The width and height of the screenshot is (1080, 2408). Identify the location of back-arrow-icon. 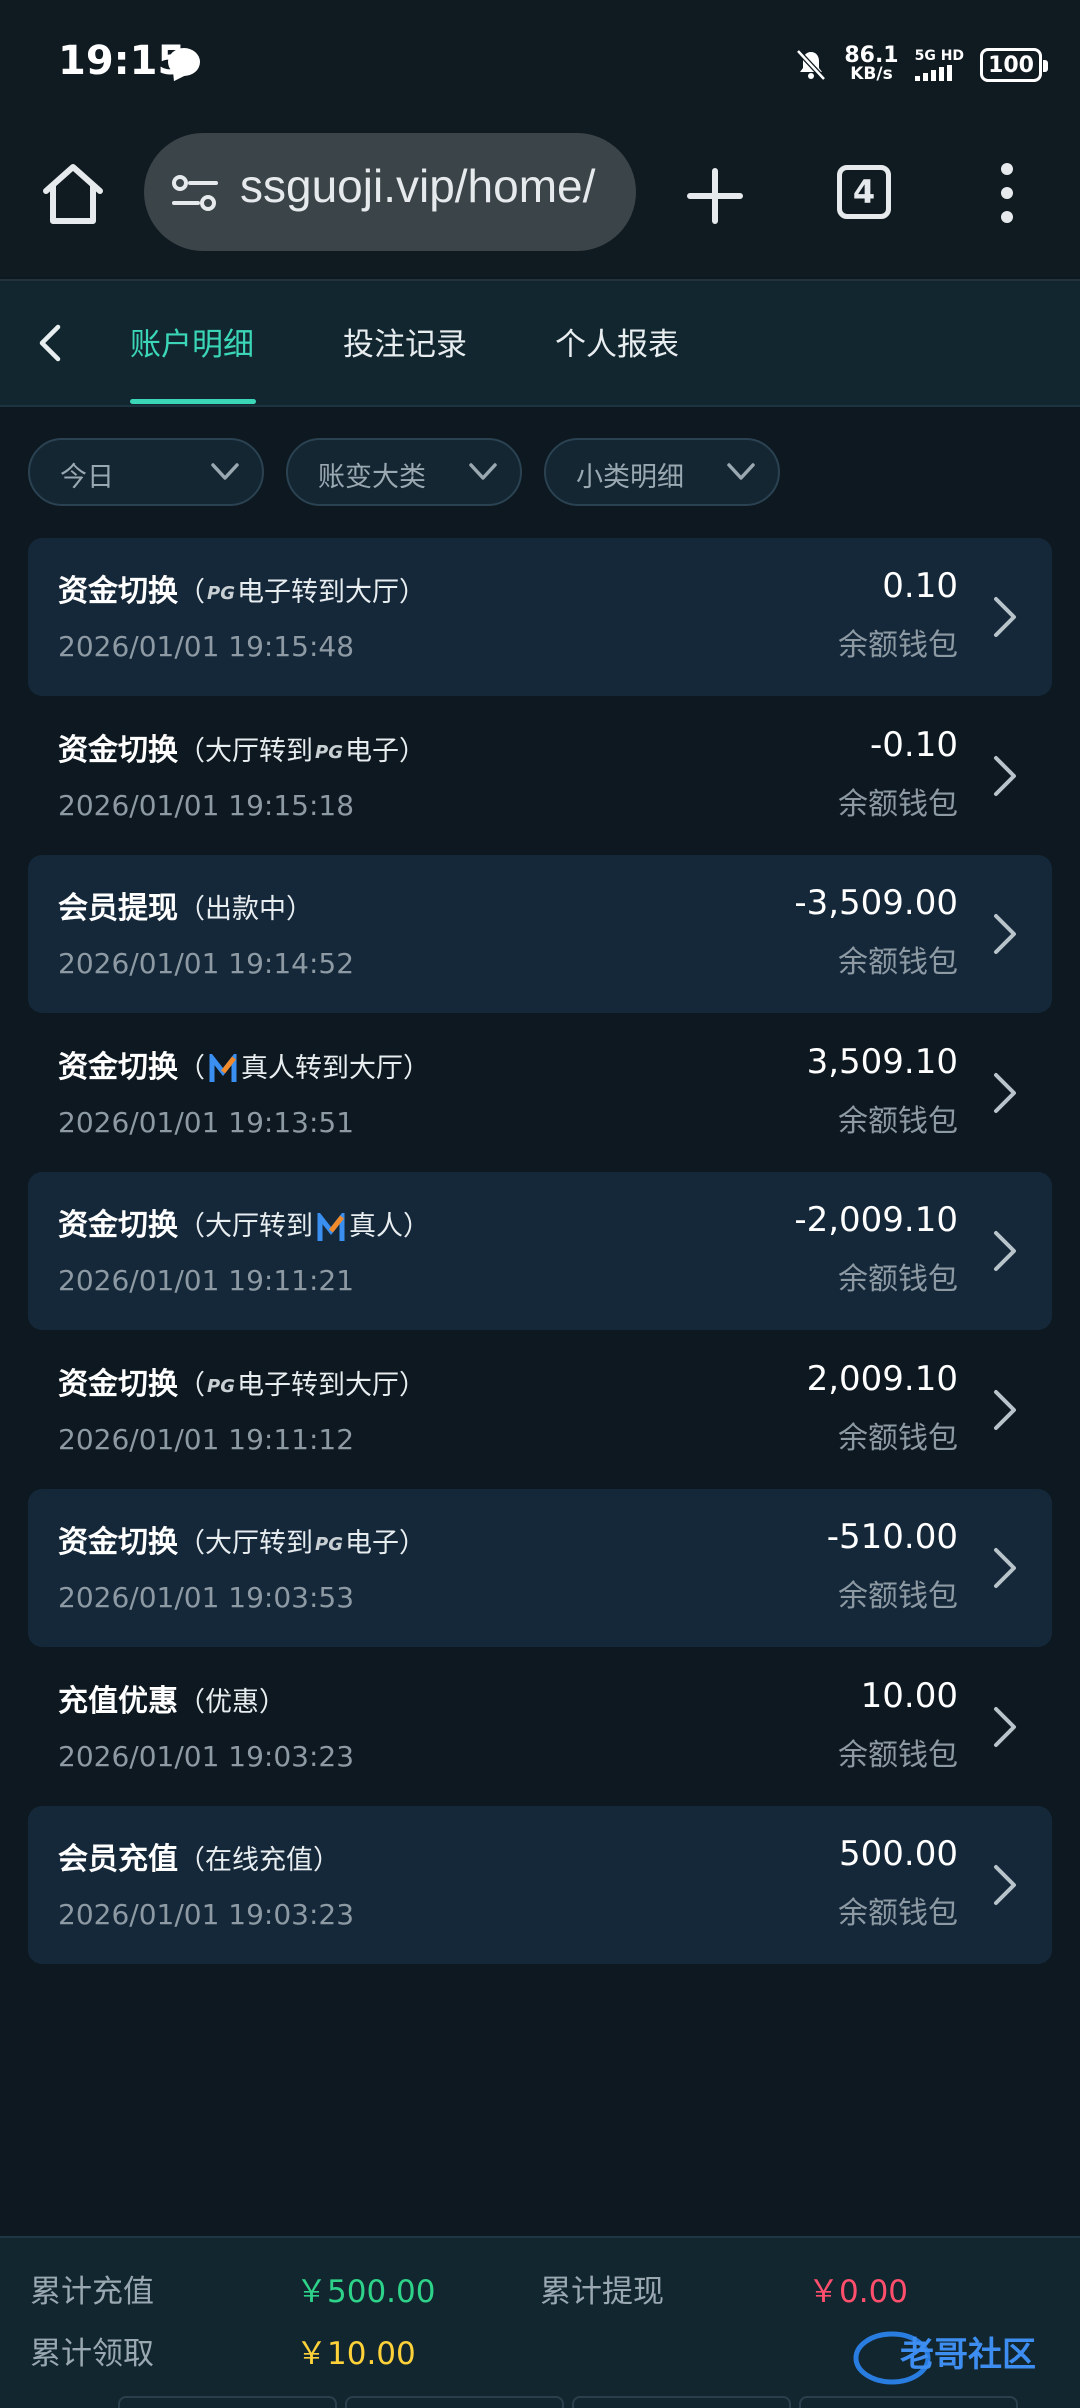
(50, 343).